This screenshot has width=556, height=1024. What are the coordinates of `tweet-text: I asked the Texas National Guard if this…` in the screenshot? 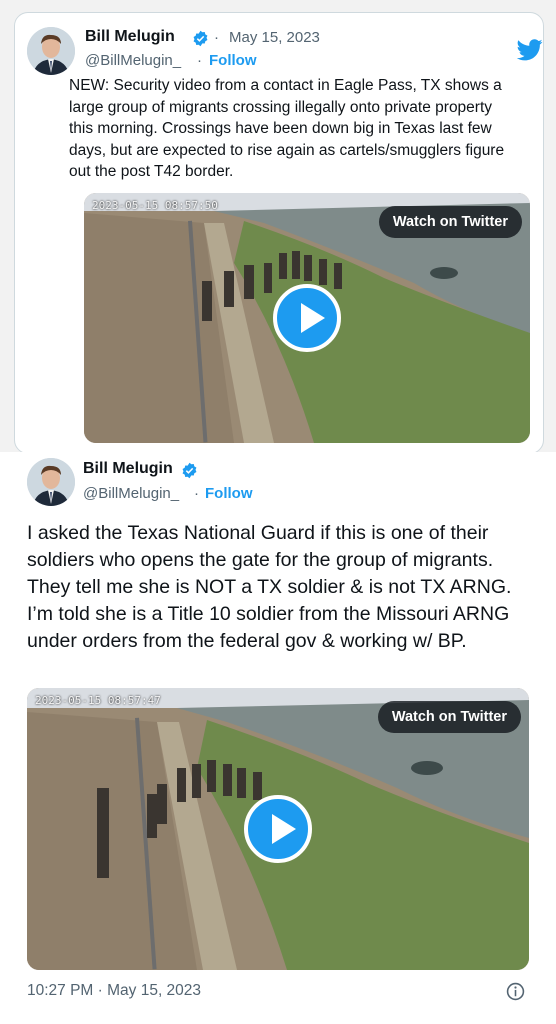 It's located at (269, 587).